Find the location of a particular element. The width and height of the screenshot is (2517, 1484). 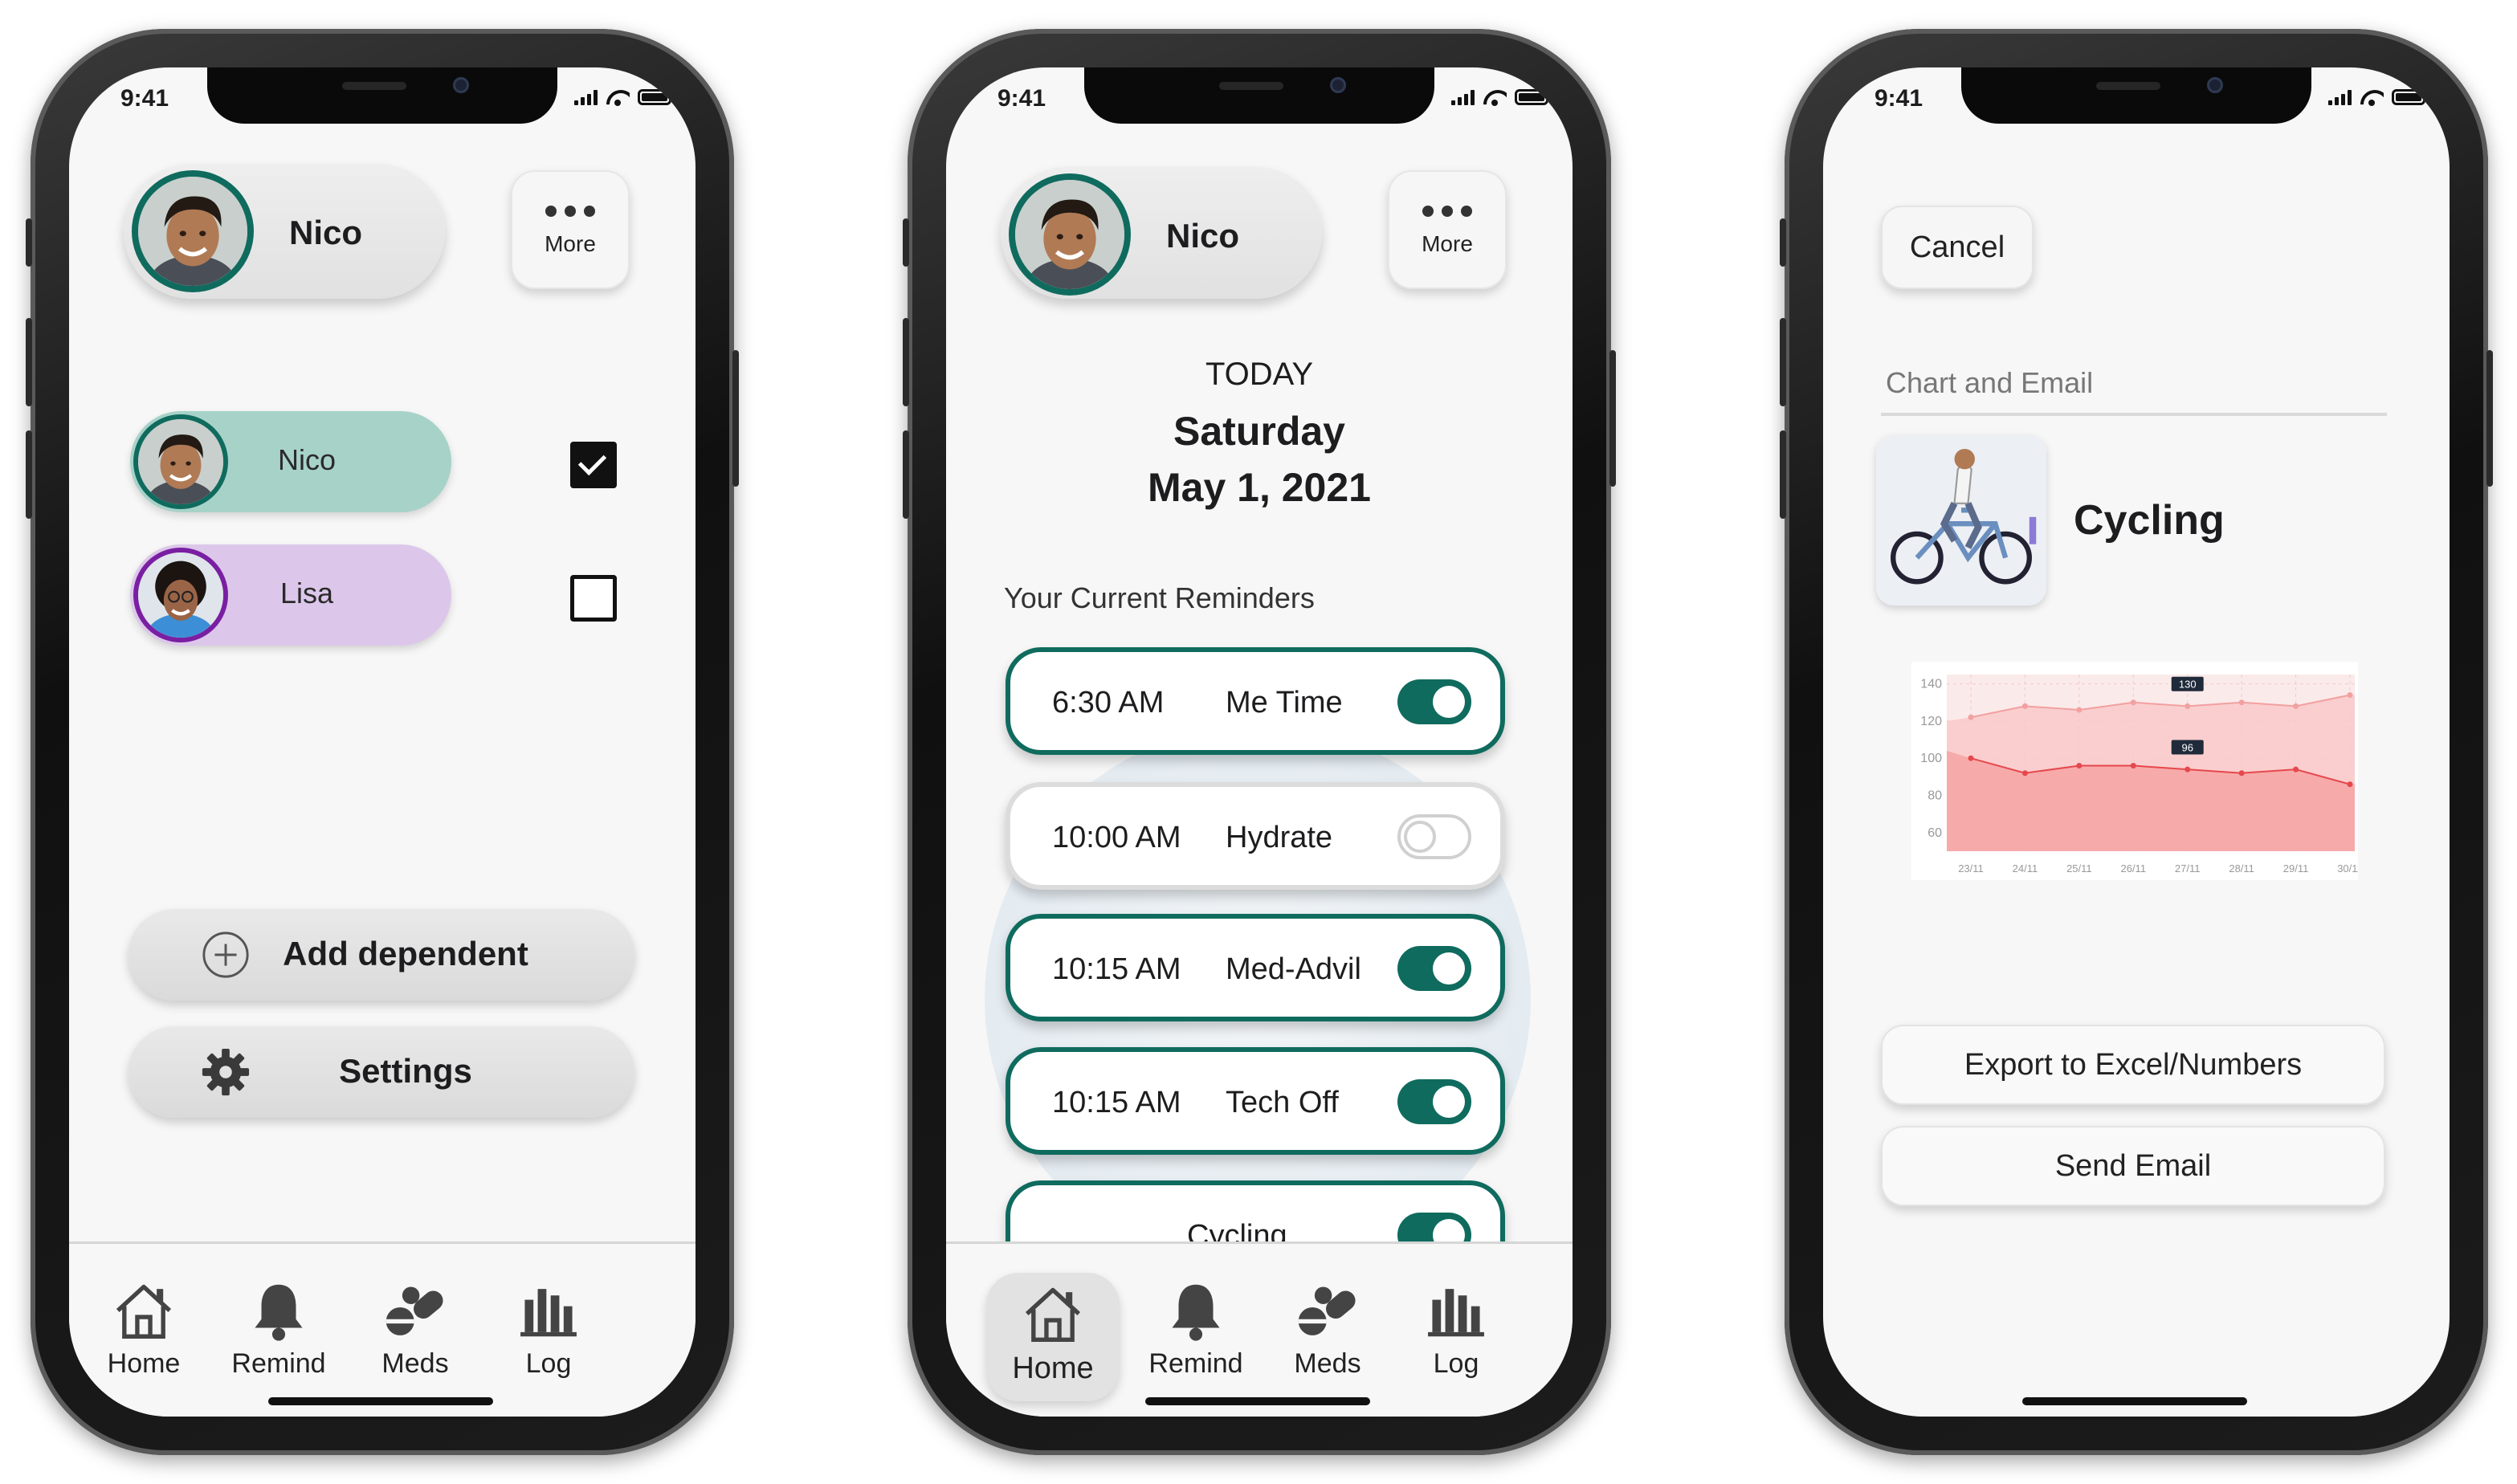

cyclist-illustration is located at coordinates (1961, 520).